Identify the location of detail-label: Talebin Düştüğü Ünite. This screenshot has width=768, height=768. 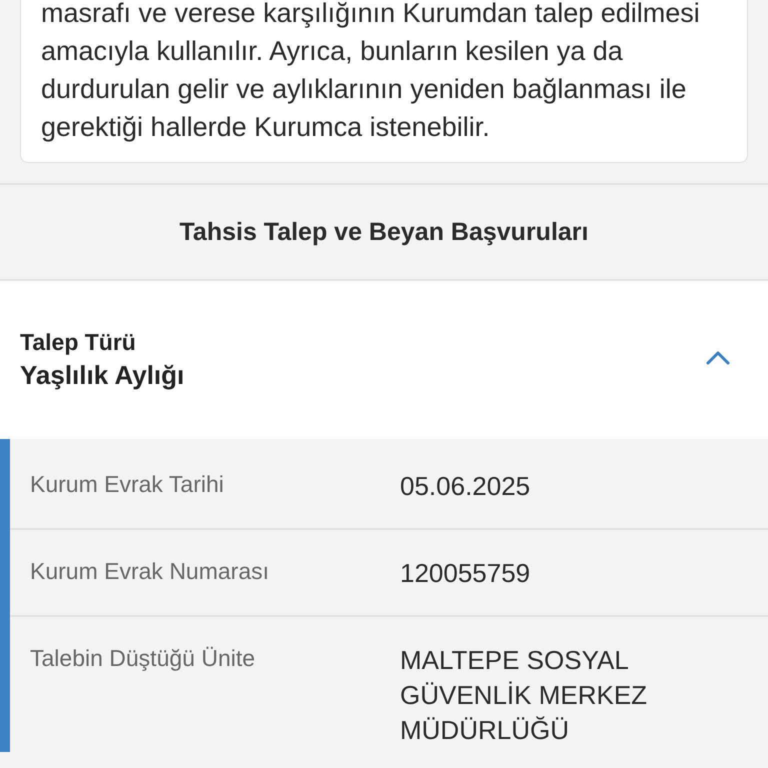
(143, 658).